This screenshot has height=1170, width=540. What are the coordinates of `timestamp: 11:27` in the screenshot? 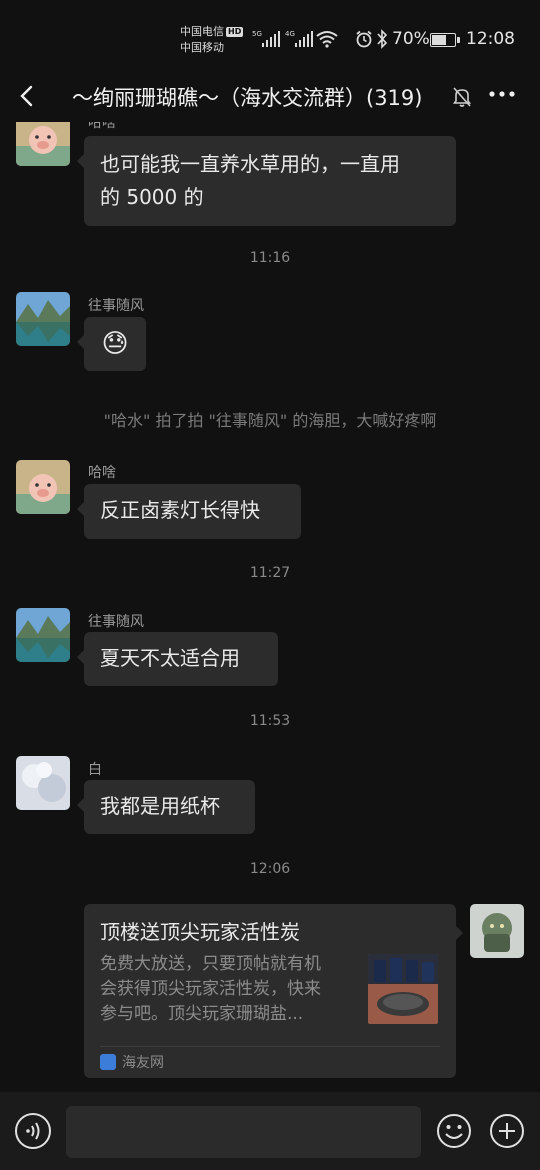 It's located at (270, 573).